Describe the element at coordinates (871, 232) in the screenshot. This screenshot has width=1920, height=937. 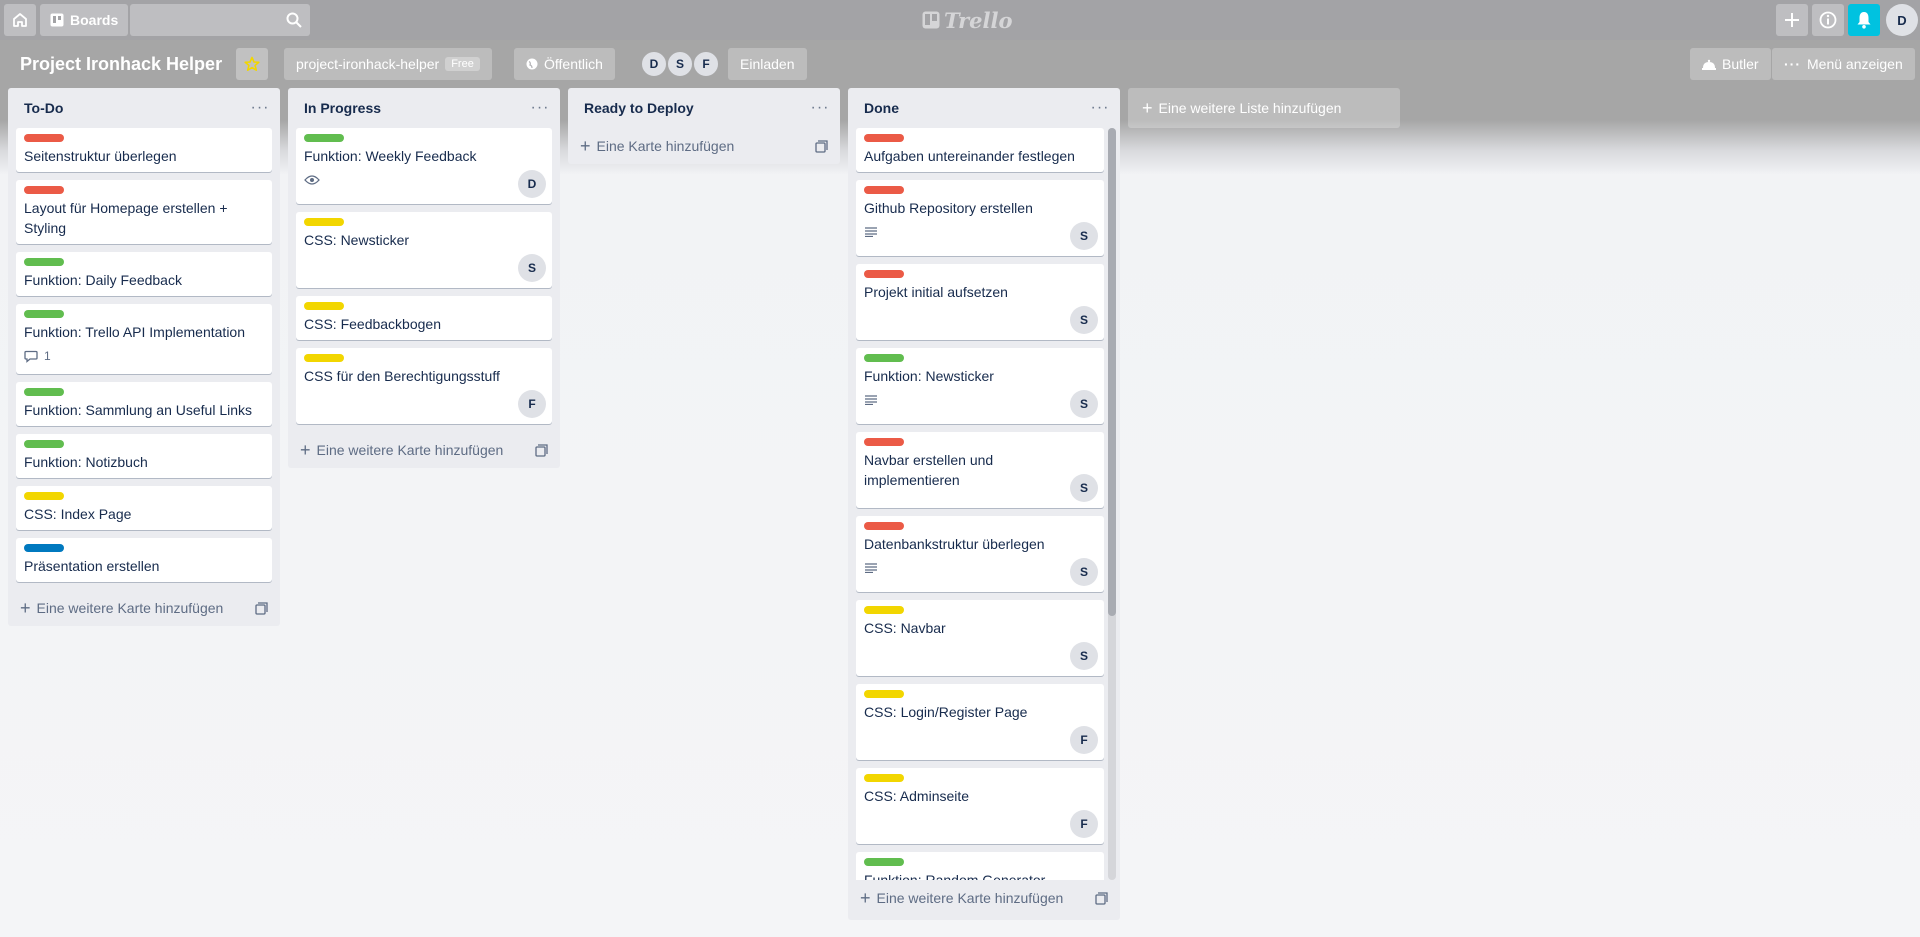
I see `description-icon` at that location.